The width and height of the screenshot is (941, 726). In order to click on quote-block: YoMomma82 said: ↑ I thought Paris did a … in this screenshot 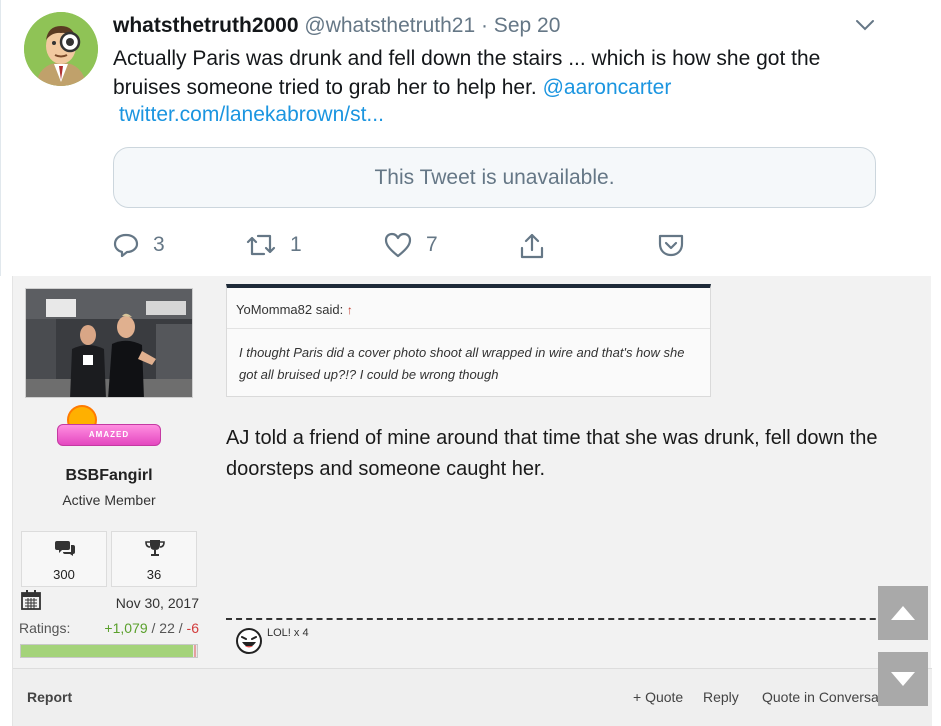, I will do `click(468, 340)`.